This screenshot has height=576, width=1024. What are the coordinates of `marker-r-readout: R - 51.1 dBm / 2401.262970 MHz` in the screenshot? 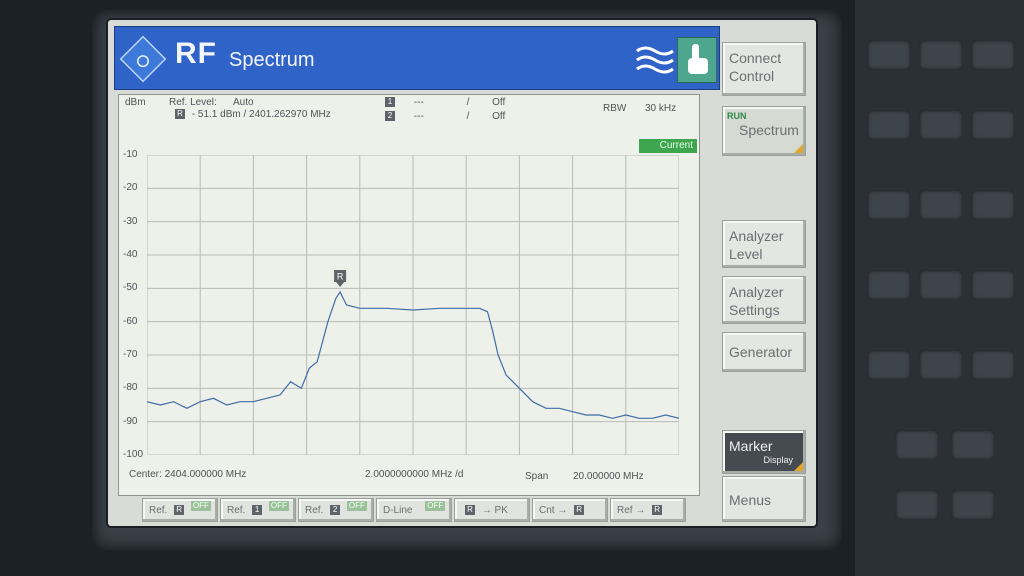 It's located at (251, 114).